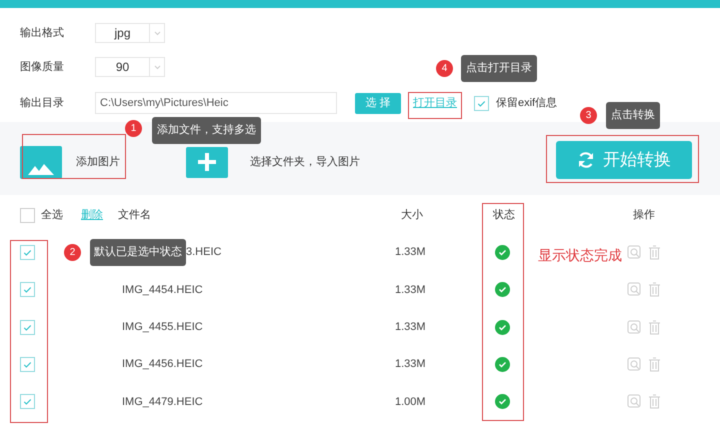  I want to click on annotation-text: 显示状态完成, so click(580, 255).